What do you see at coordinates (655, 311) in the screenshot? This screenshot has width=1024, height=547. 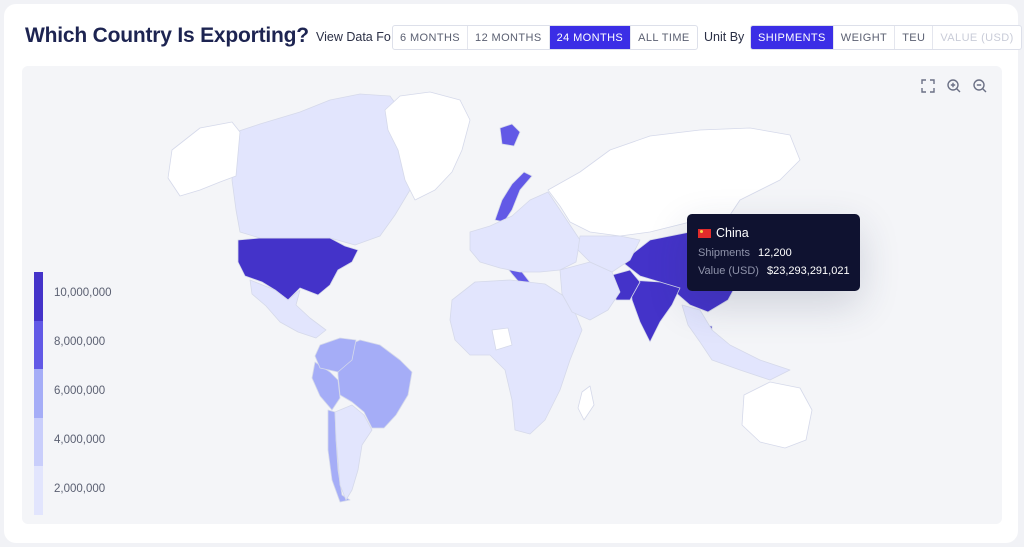 I see `country-india` at bounding box center [655, 311].